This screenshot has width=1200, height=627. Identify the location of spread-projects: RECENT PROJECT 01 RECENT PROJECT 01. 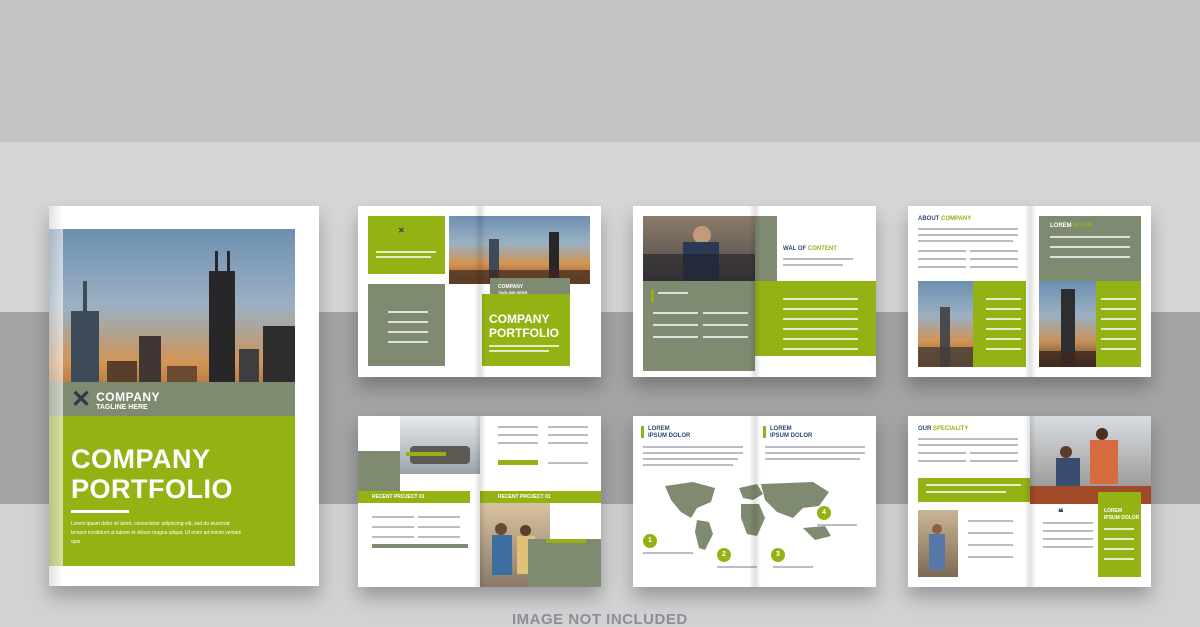
(479, 501).